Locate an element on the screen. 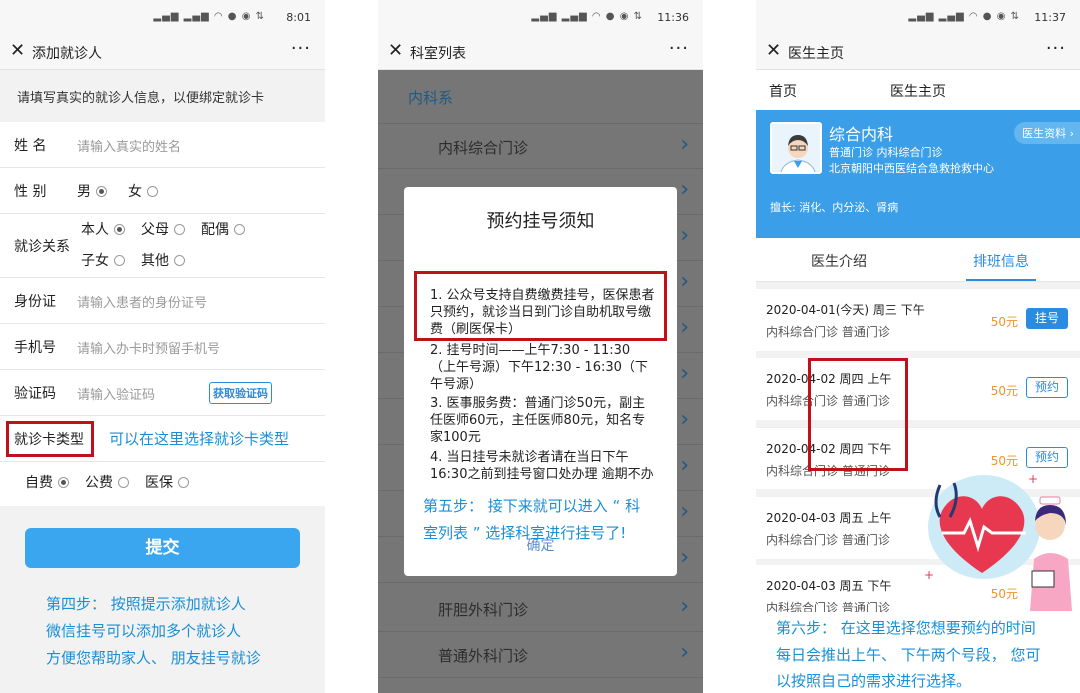 The height and width of the screenshot is (693, 1080). relation-option-parents: 父母 is located at coordinates (163, 229).